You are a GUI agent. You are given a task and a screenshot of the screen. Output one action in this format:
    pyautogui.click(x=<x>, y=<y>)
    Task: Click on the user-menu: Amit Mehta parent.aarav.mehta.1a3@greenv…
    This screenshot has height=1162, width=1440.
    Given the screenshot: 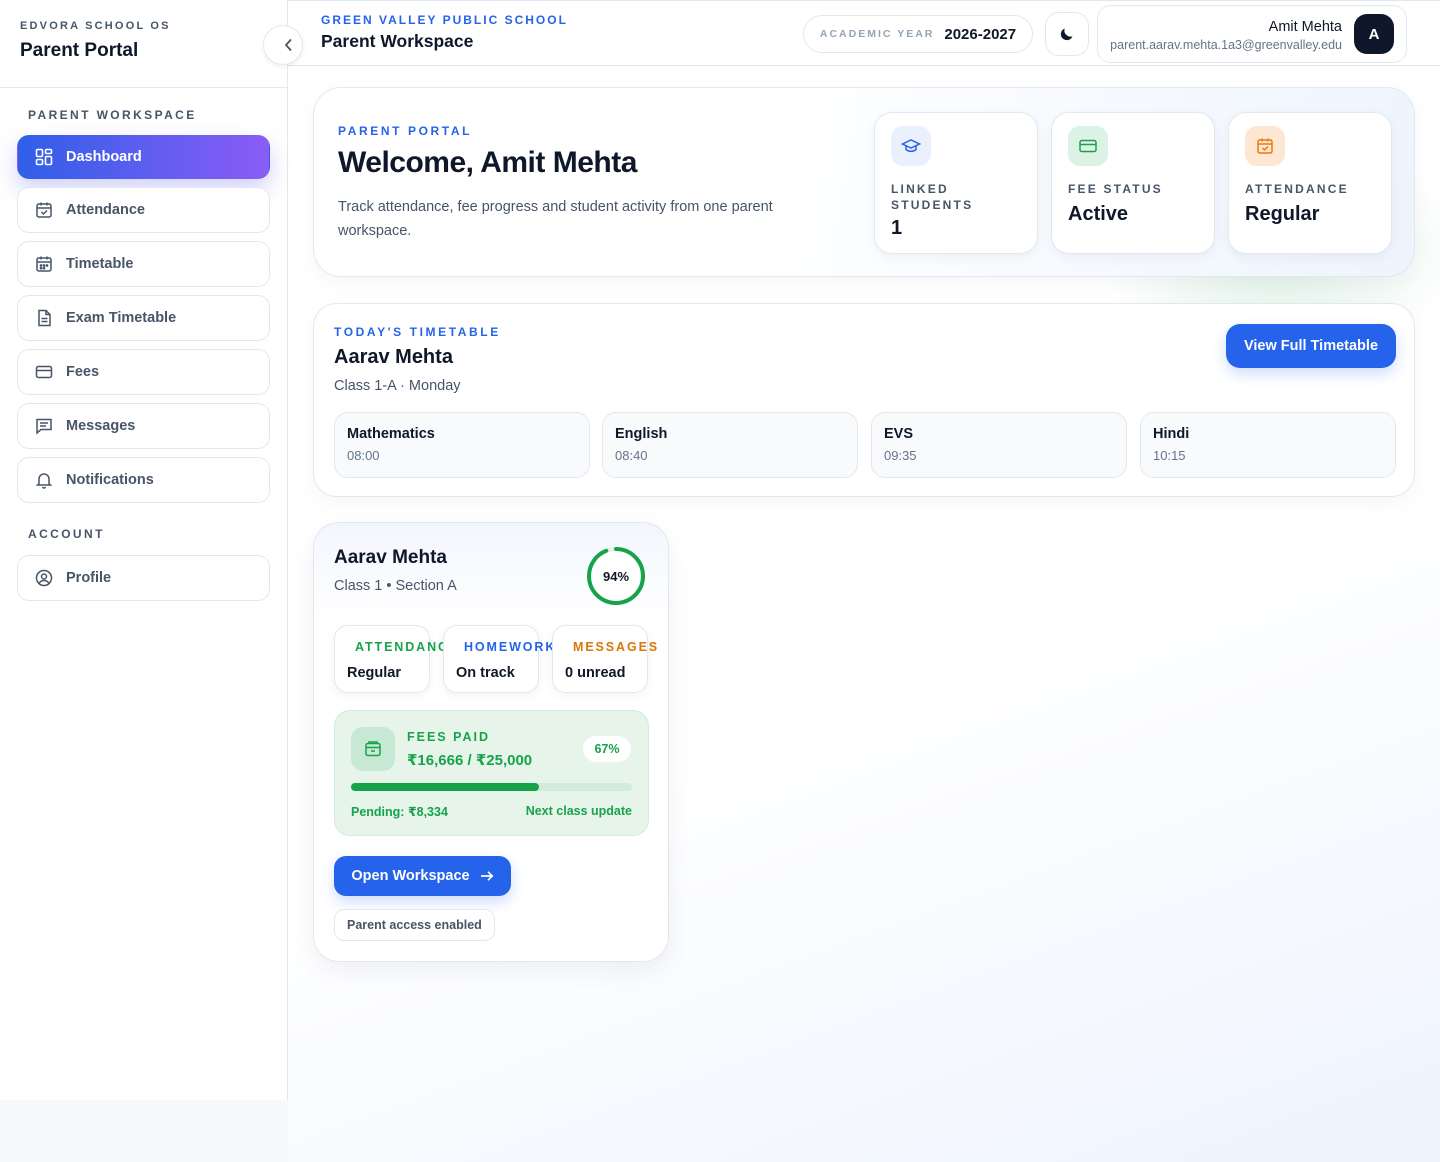 What is the action you would take?
    pyautogui.click(x=1252, y=34)
    